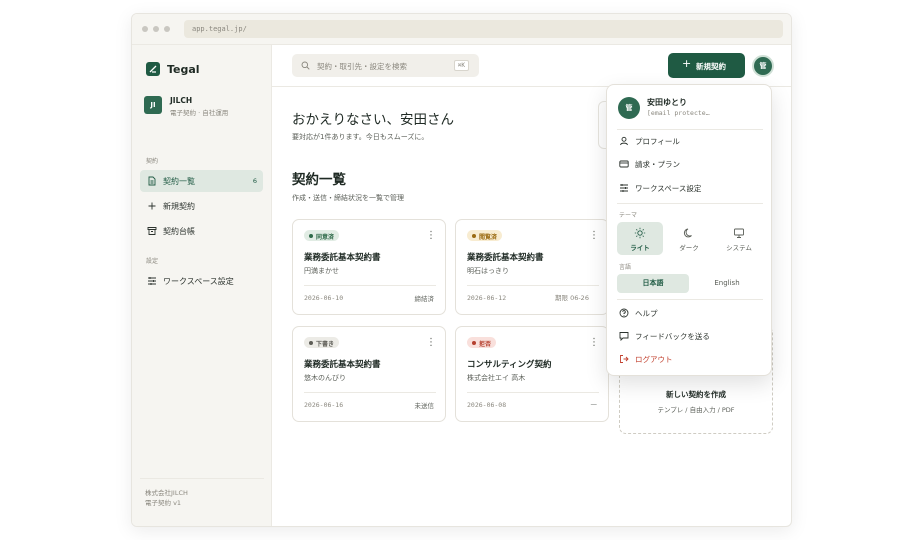 This screenshot has height=540, width=924. I want to click on section-label-settings: 設定, so click(152, 261).